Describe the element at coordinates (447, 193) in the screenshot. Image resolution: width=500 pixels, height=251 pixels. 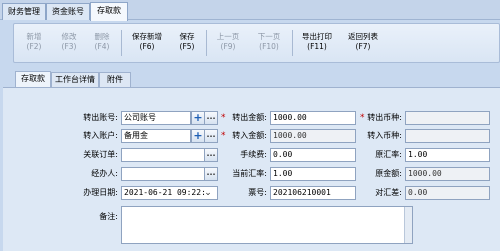
I see `diff-field: 0.00` at that location.